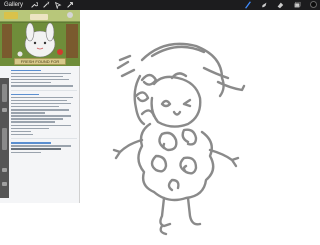 This screenshot has height=245, width=320. What do you see at coordinates (58, 5) in the screenshot?
I see `selection-icon` at bounding box center [58, 5].